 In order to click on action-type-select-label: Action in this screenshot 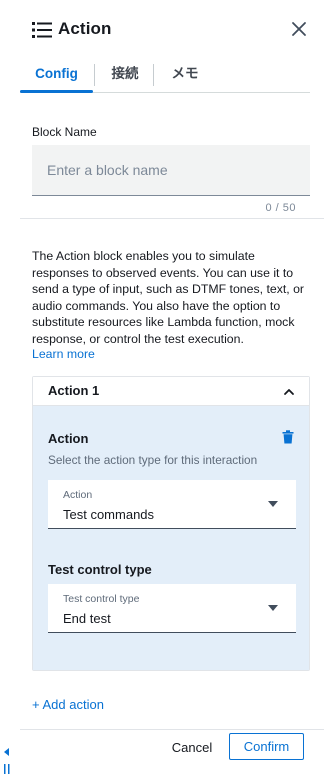, I will do `click(78, 495)`.